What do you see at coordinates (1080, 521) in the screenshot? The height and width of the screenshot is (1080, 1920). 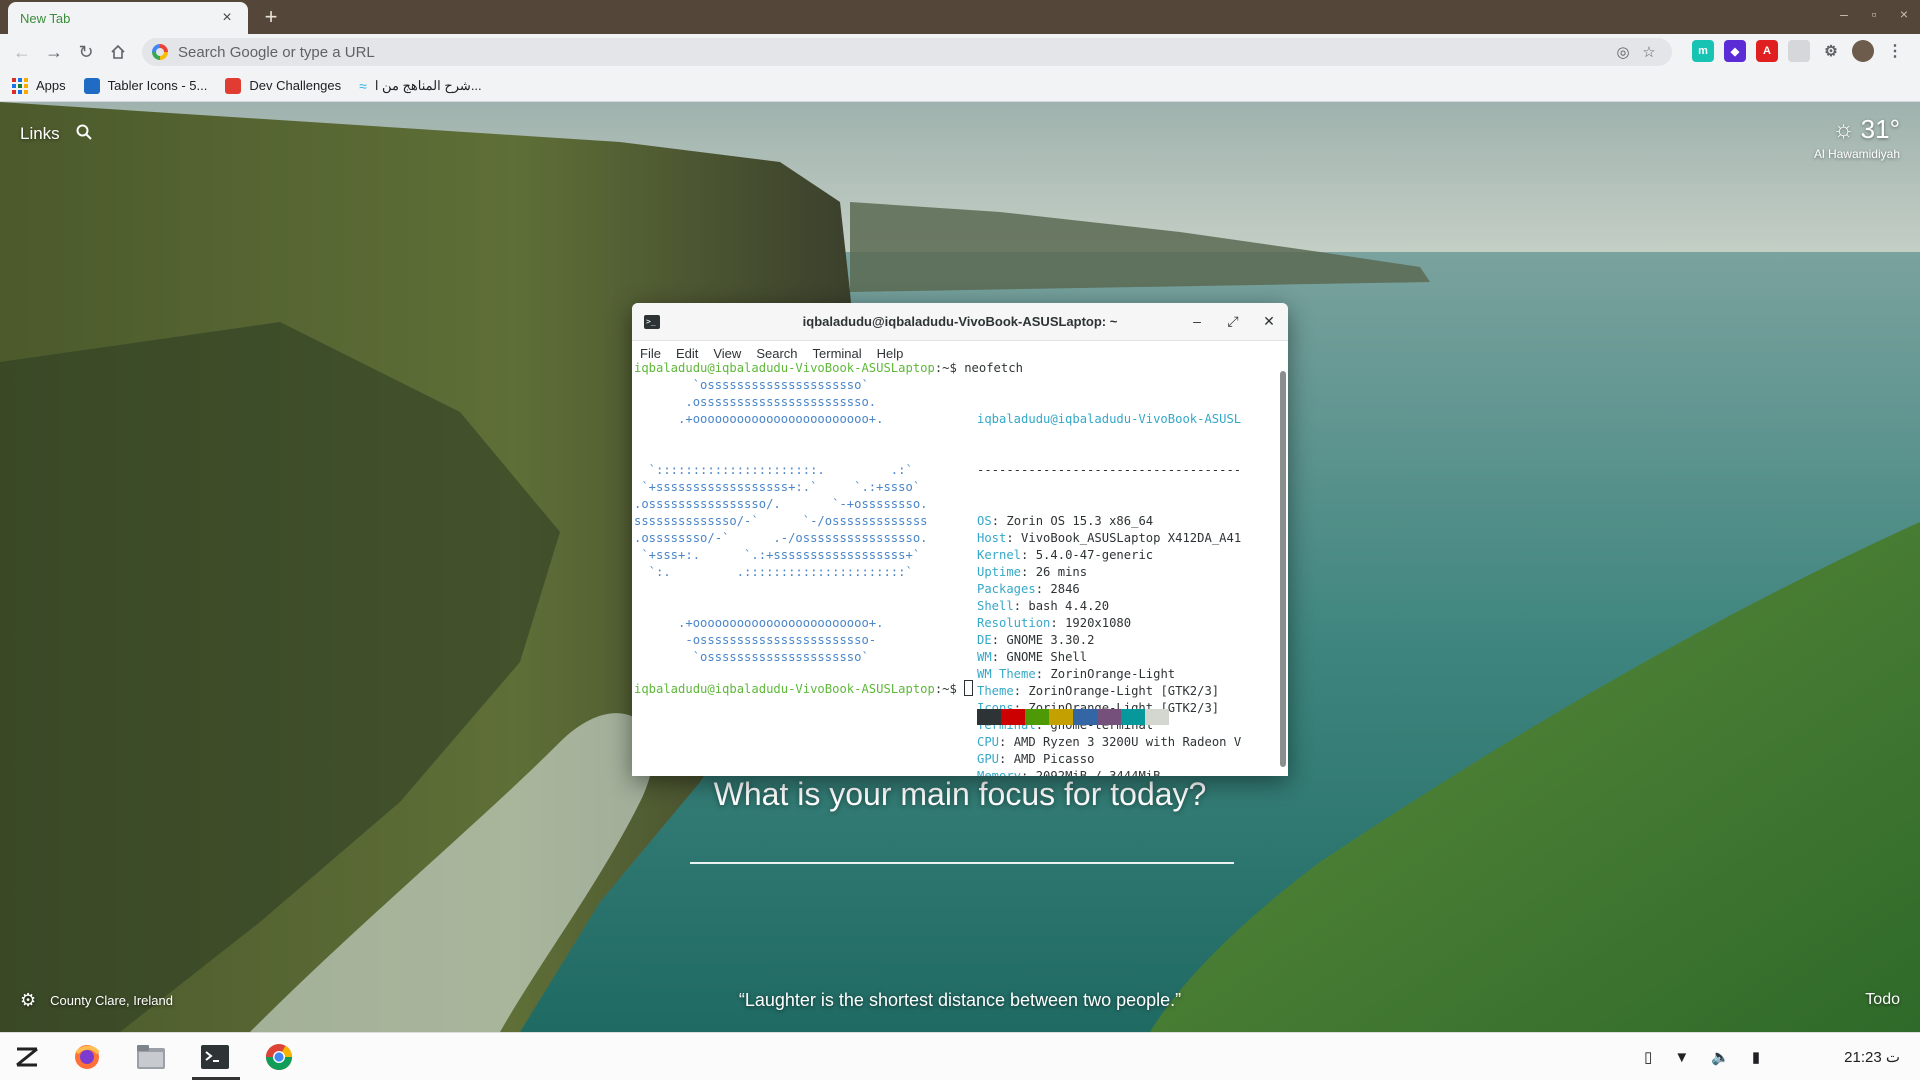 I see `info-value: Zorin OS 15.3 x86_64` at bounding box center [1080, 521].